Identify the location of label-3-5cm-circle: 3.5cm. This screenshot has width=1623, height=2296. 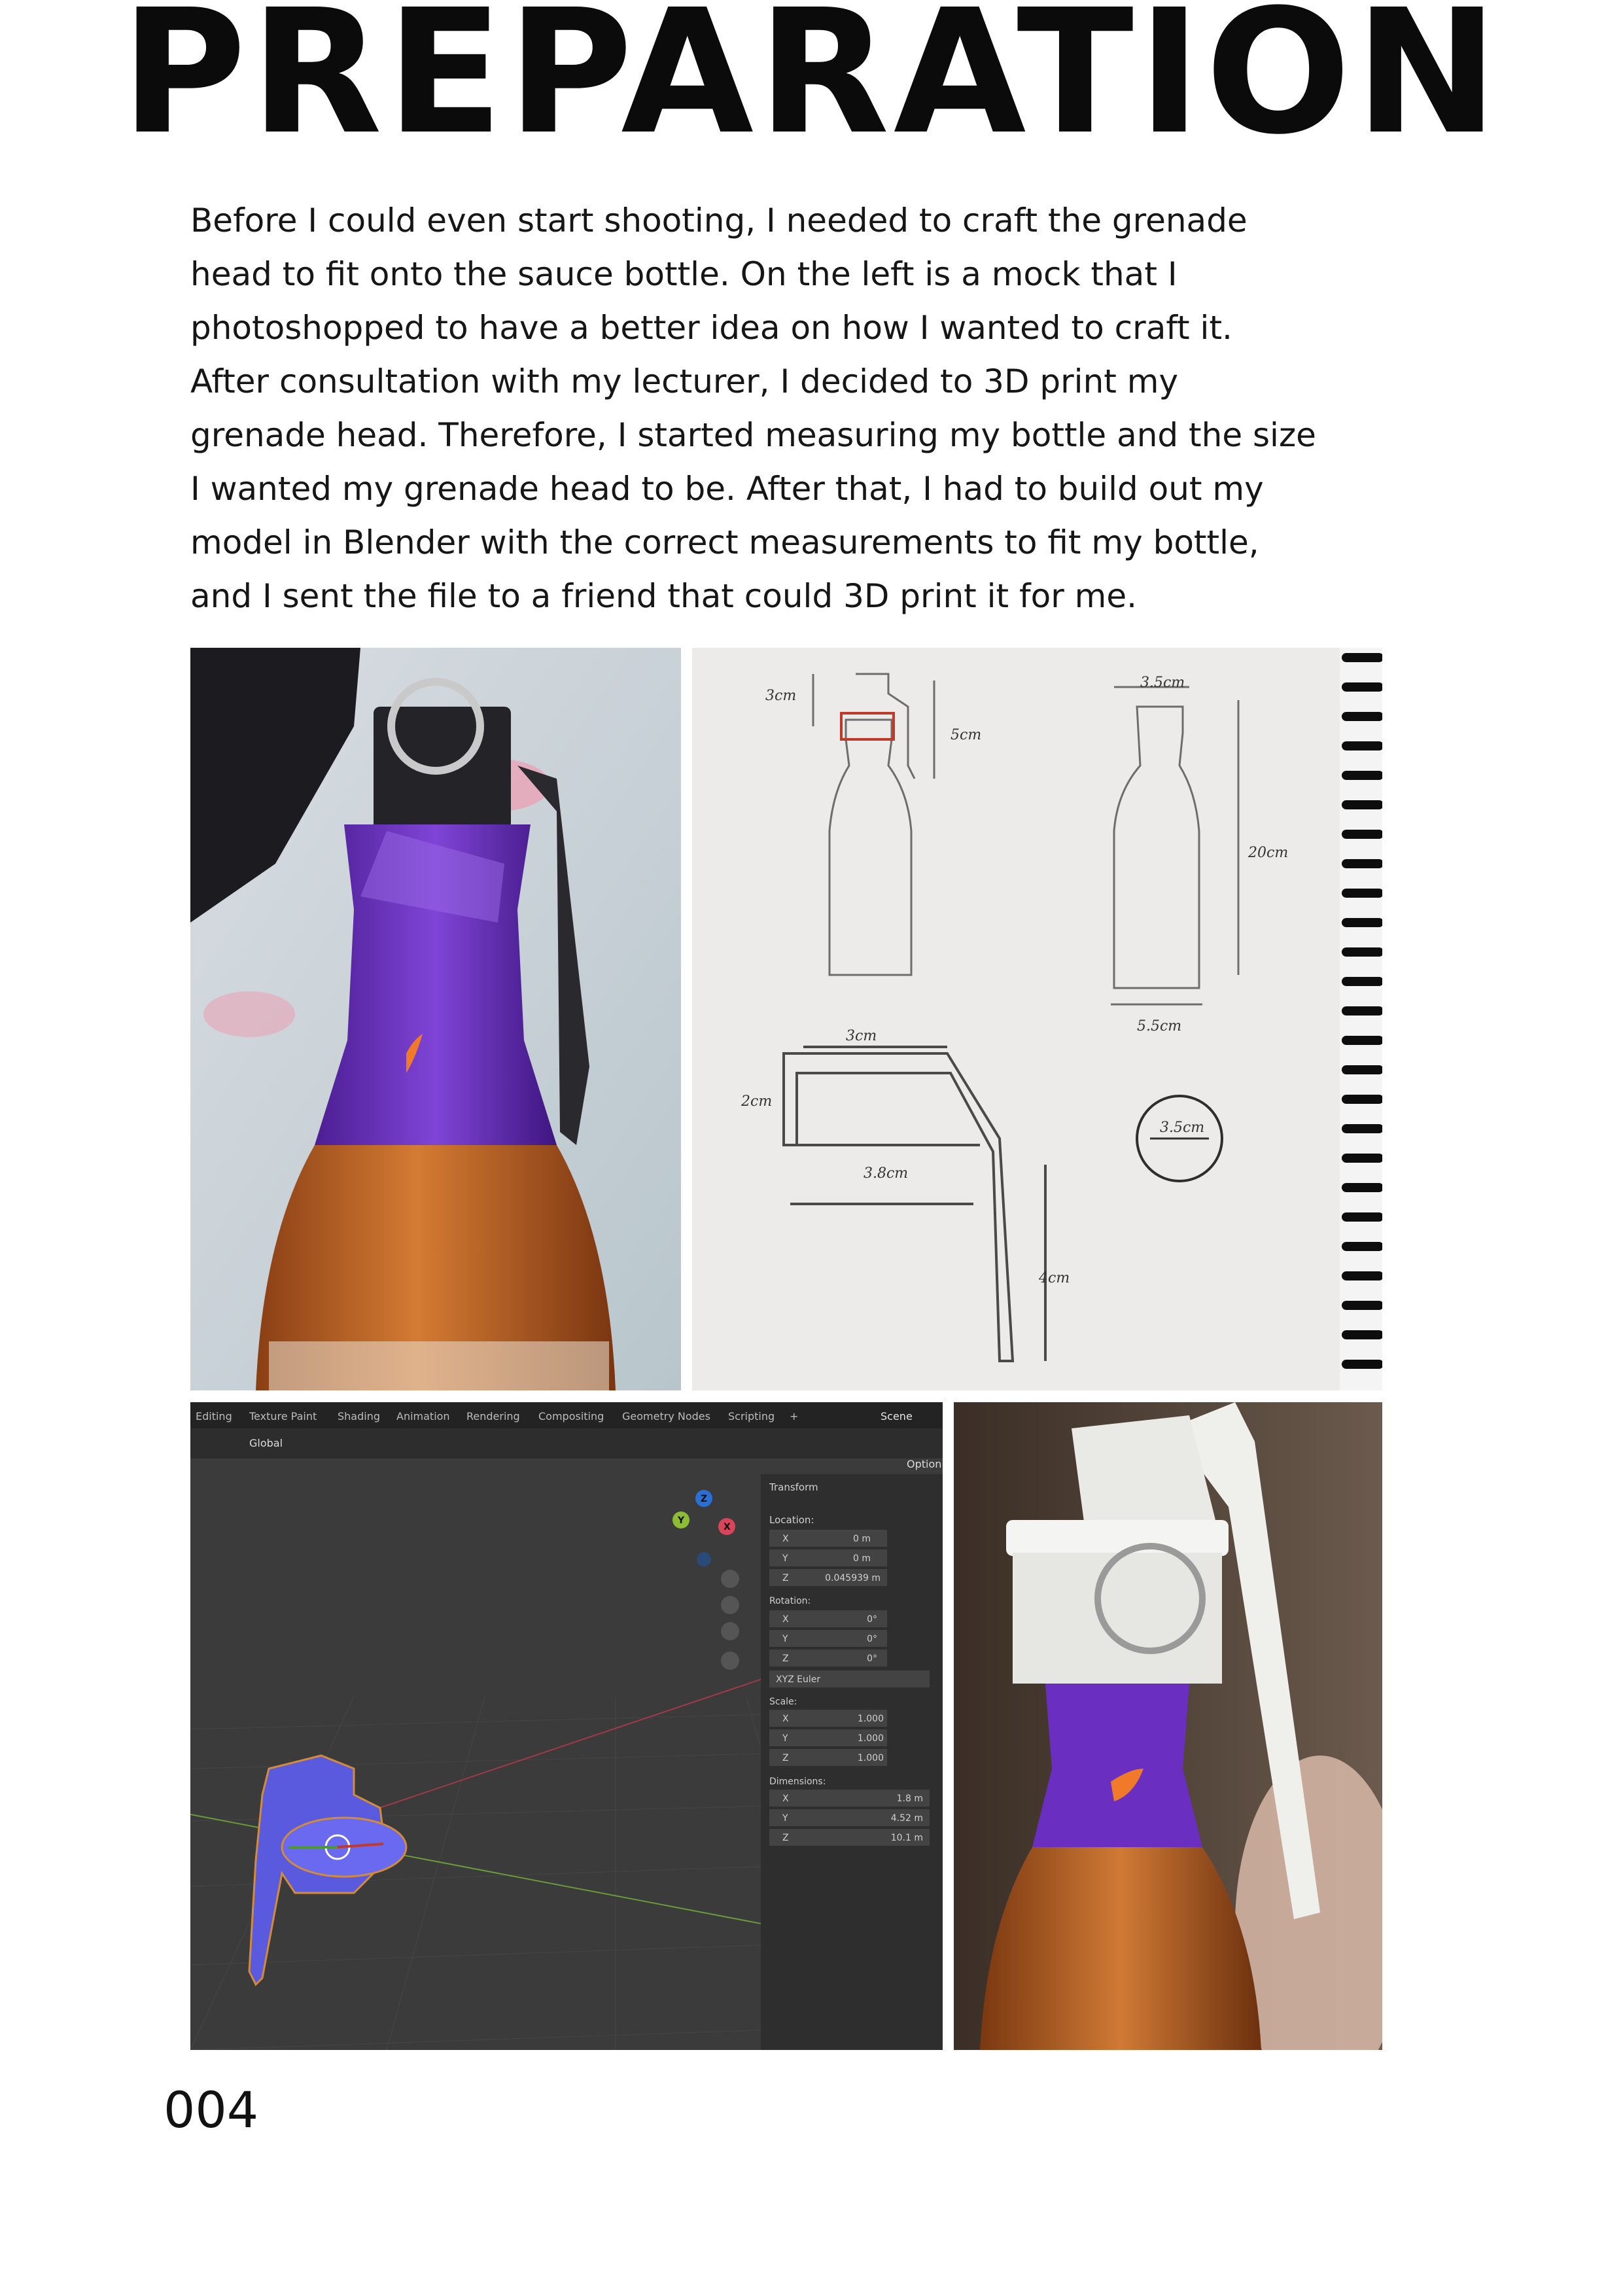
(1182, 1128).